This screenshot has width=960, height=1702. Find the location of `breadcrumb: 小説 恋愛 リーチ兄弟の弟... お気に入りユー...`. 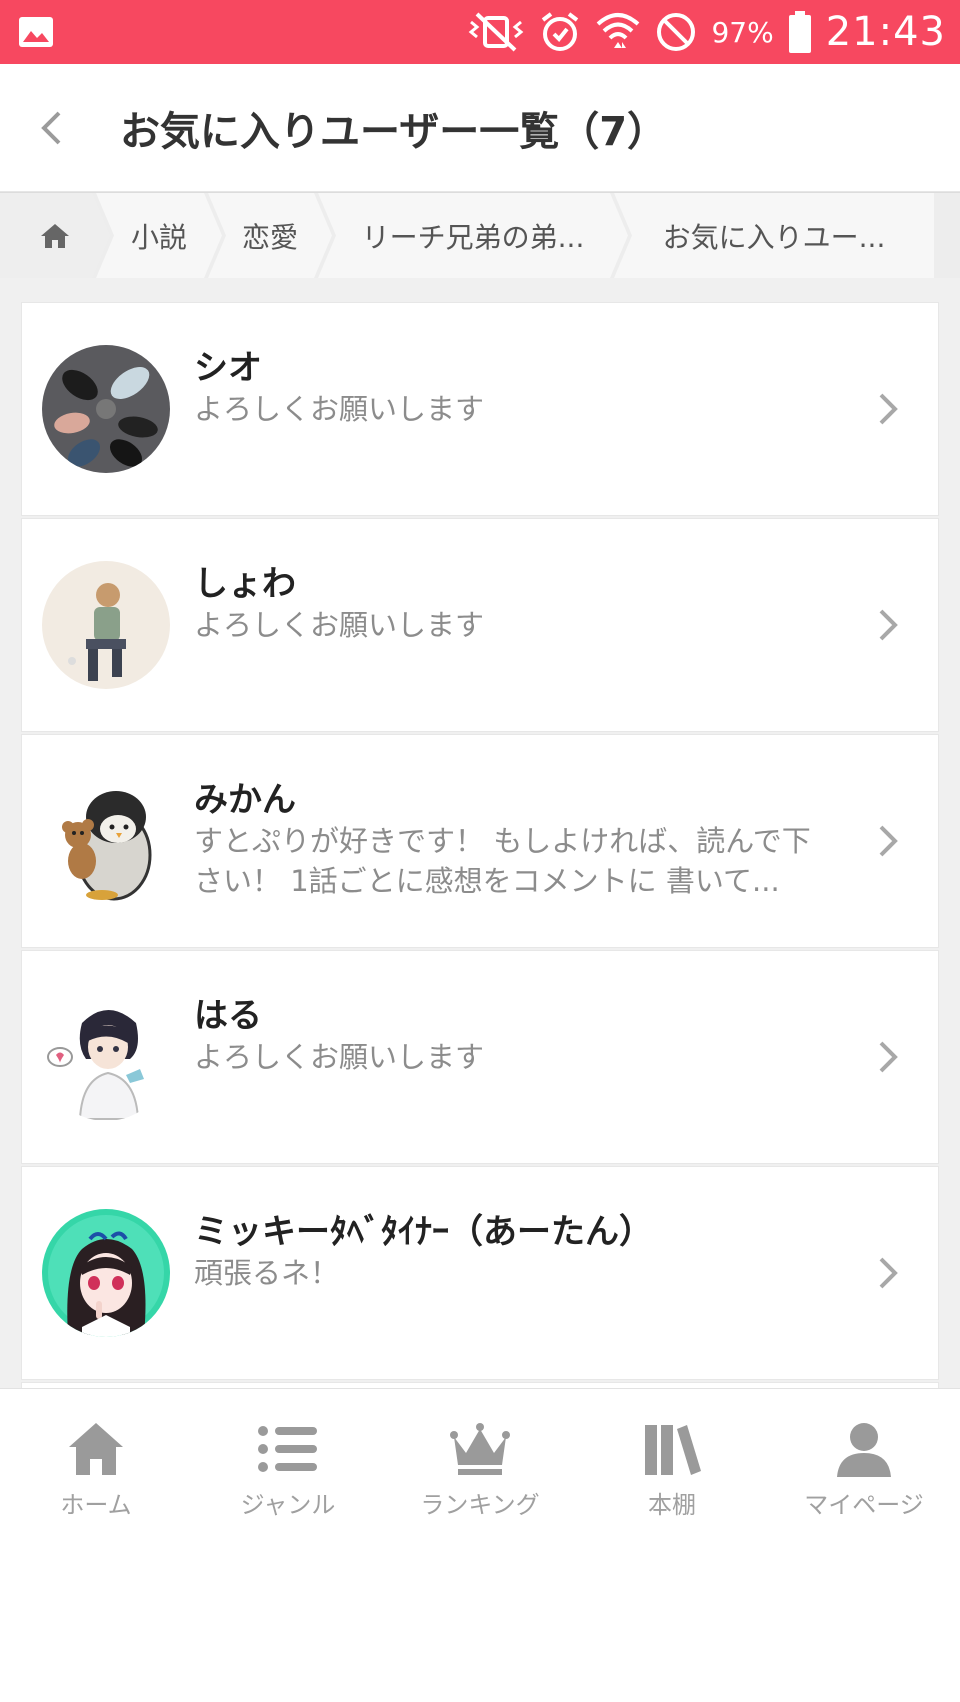

breadcrumb: 小説 恋愛 リーチ兄弟の弟... お気に入りユー... is located at coordinates (480, 235).